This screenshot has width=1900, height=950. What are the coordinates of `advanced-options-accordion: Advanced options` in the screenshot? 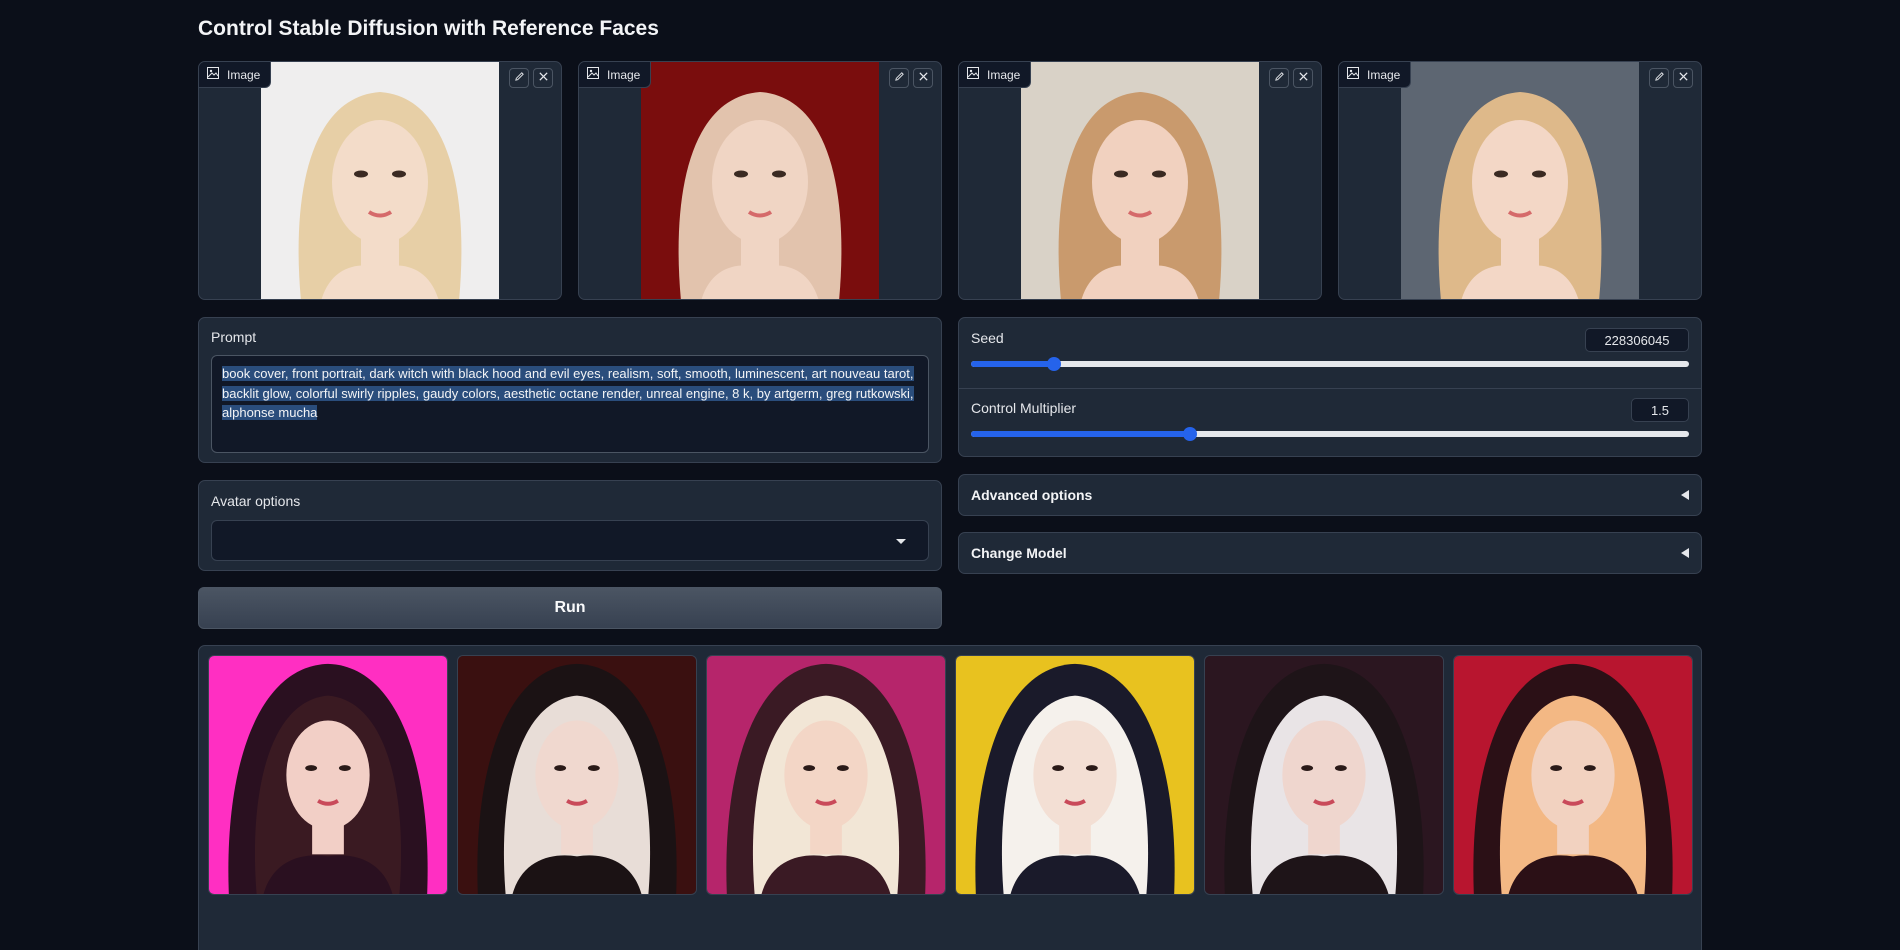 It's located at (1330, 495).